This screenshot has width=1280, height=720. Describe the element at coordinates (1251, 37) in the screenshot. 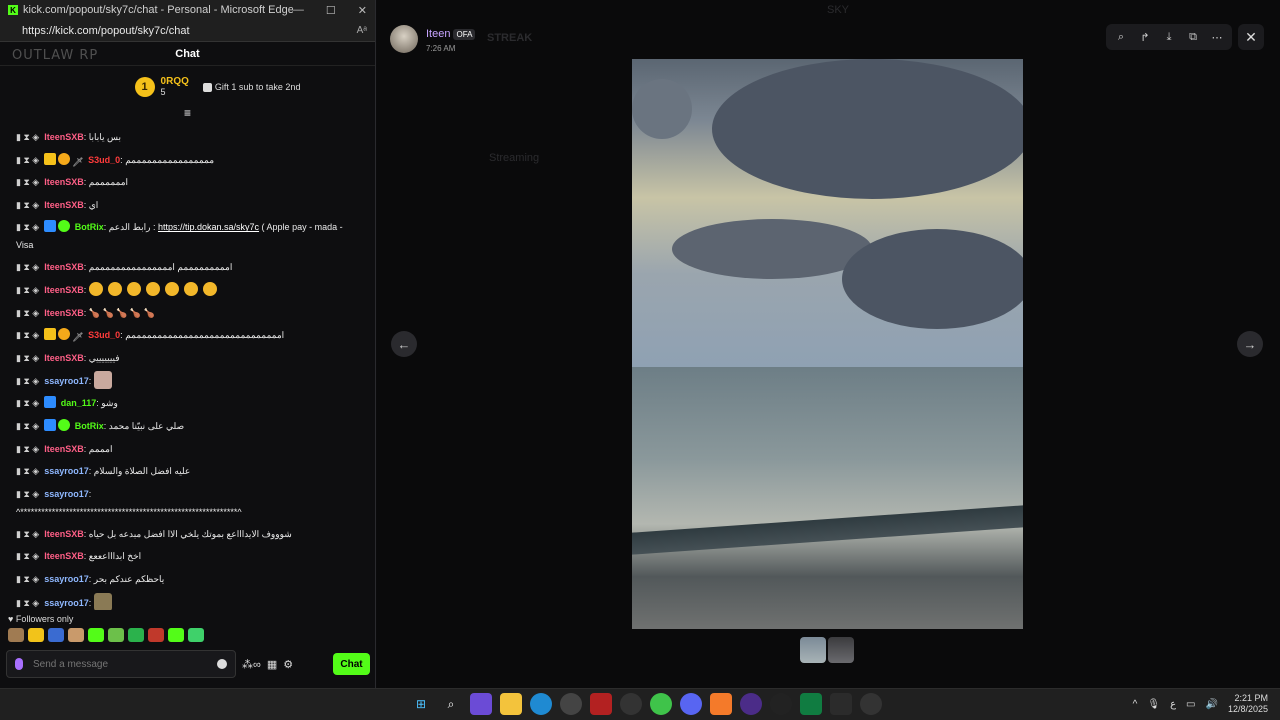

I see `viewer-close-button: ✕` at that location.